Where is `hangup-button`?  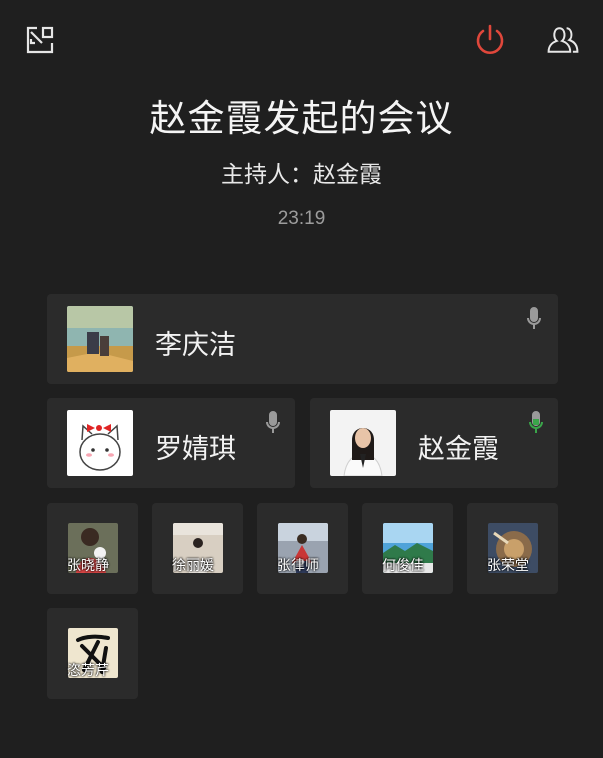 hangup-button is located at coordinates (490, 40).